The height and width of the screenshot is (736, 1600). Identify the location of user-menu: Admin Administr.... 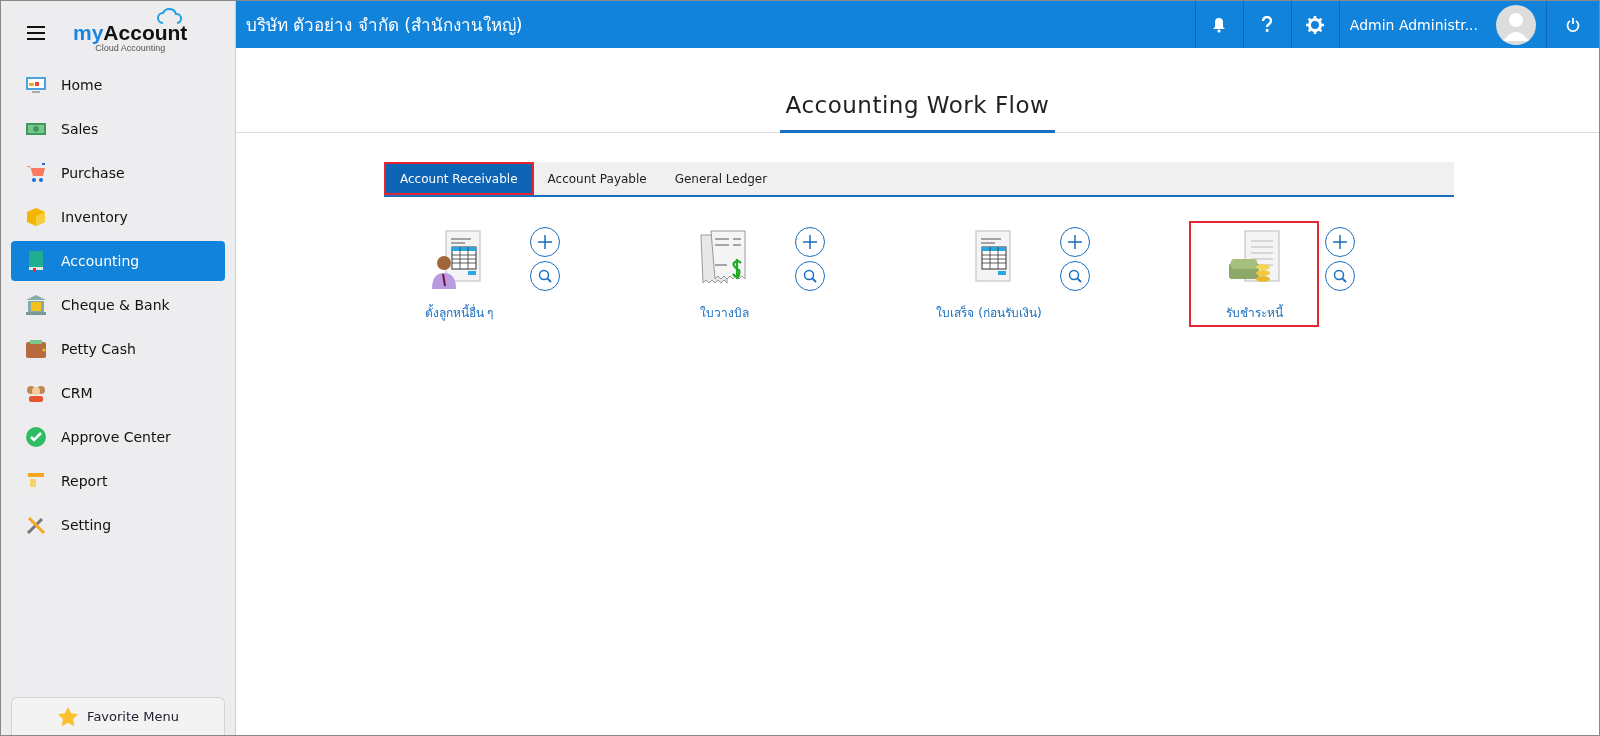
(1442, 24).